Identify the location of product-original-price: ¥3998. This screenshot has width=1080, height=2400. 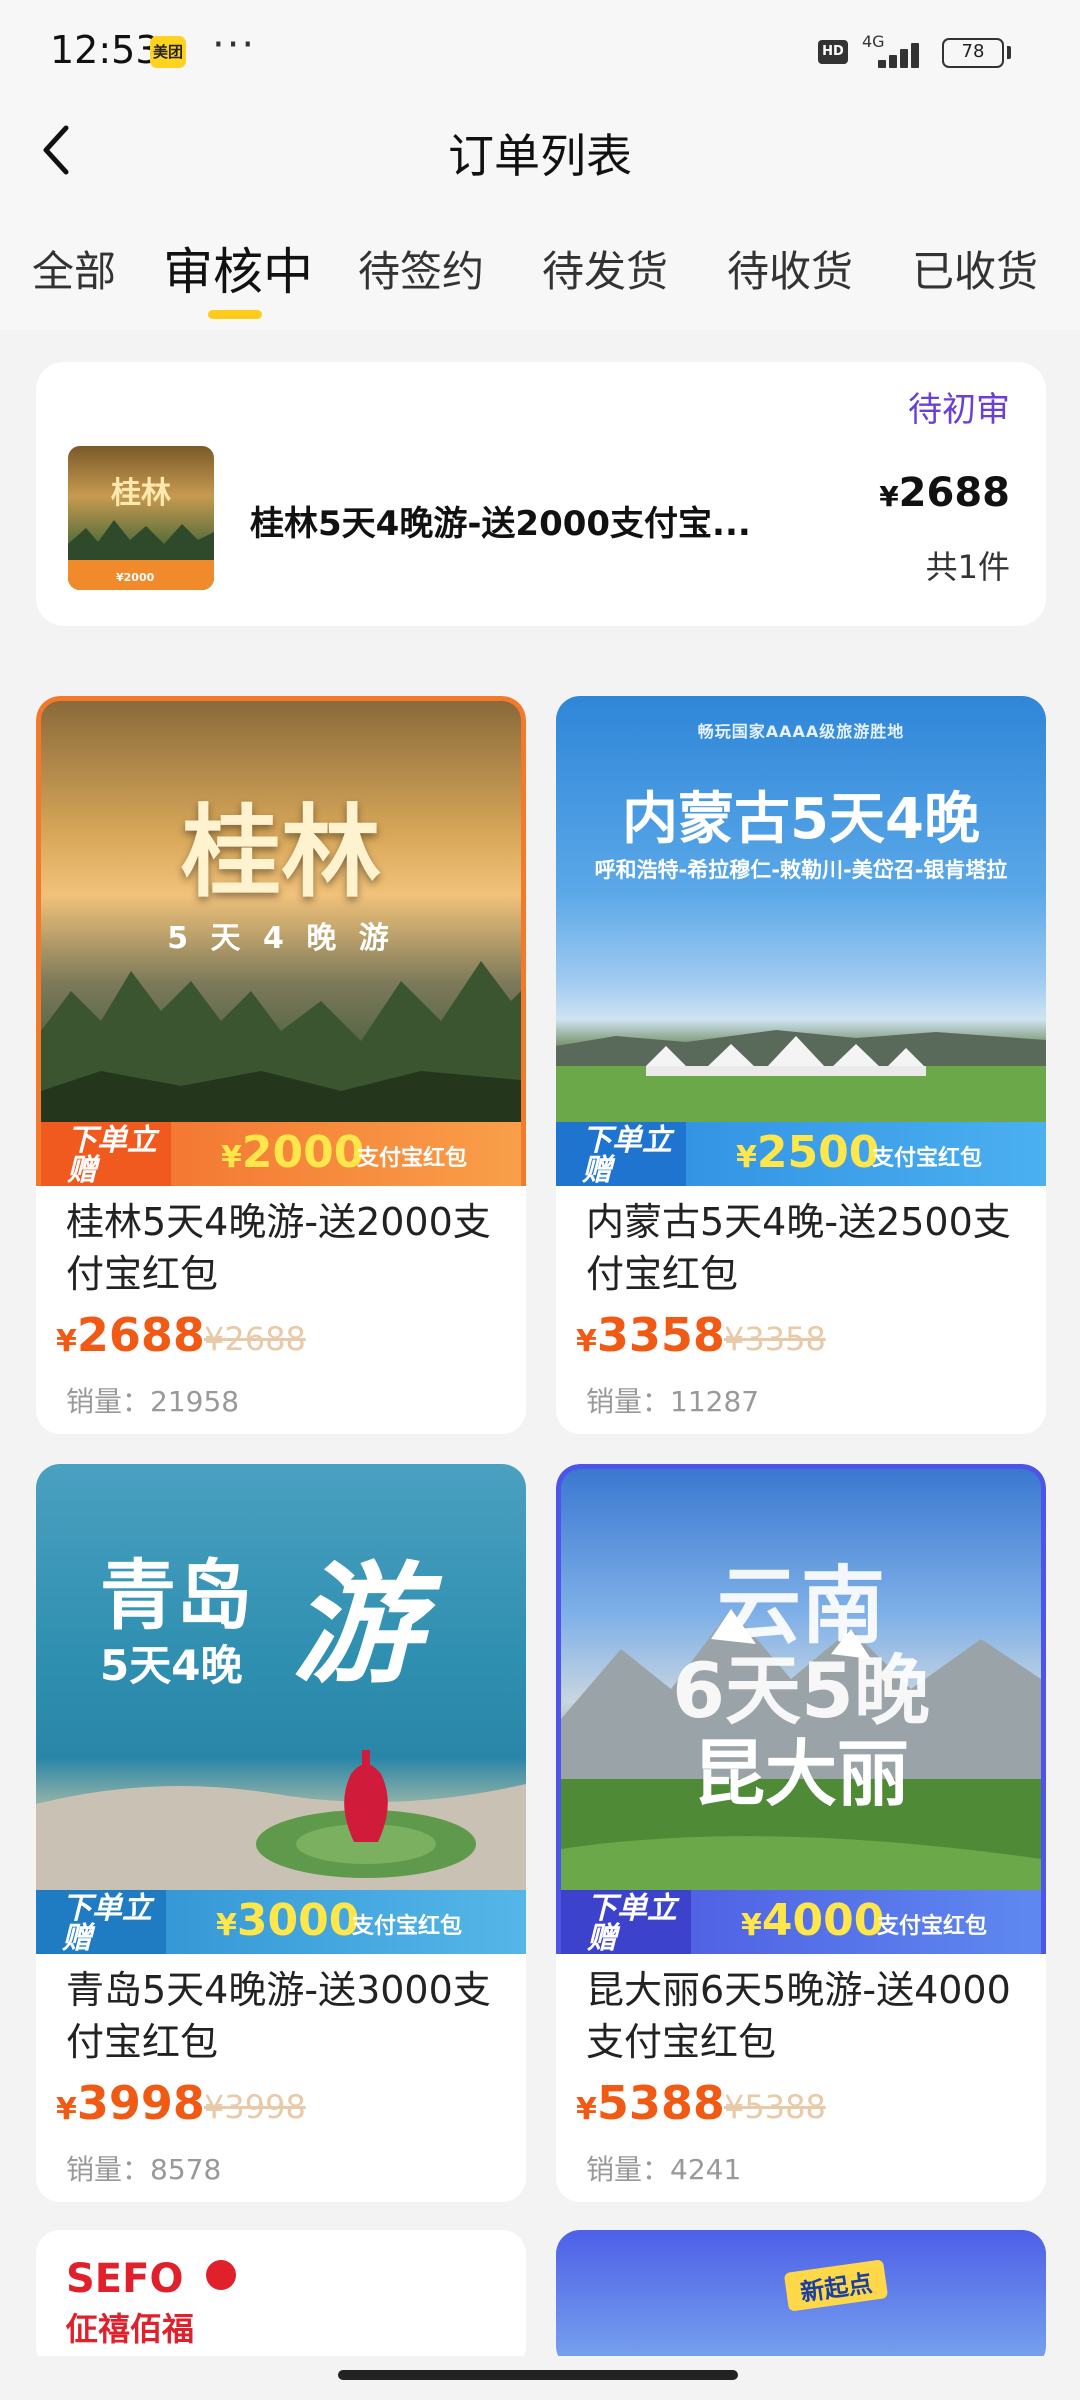
(255, 2107).